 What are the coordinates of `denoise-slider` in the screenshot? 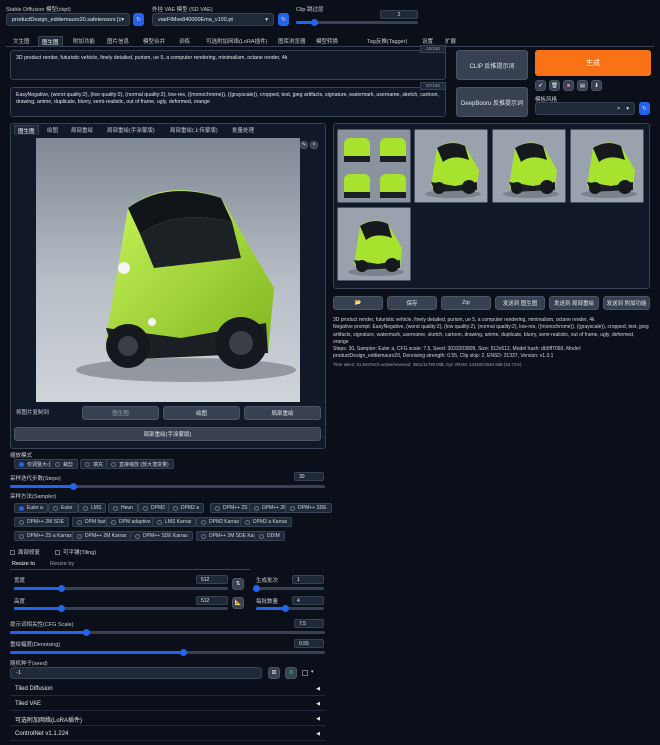 It's located at (167, 652).